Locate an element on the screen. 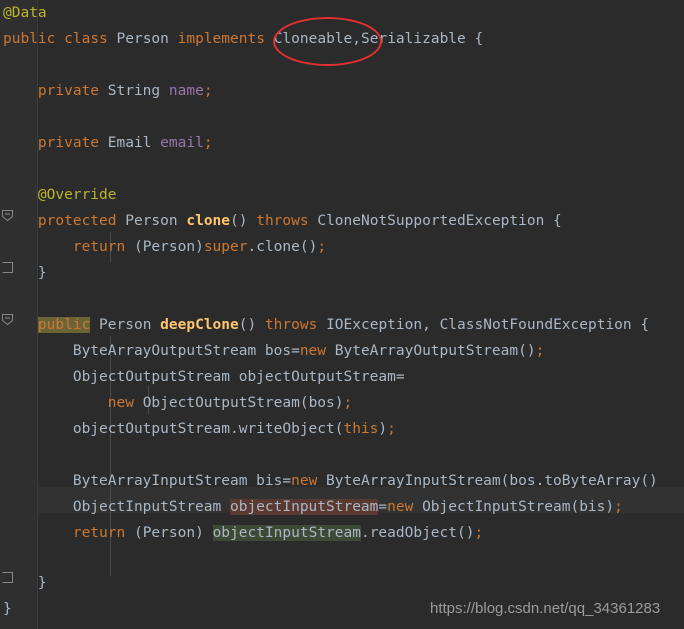  code-token: ClassNotFoundException is located at coordinates (535, 325).